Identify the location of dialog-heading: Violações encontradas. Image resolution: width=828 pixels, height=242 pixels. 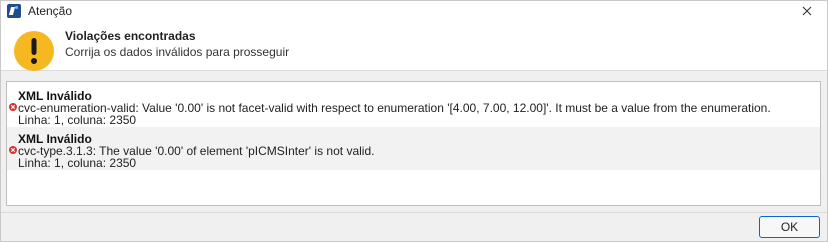
(130, 36).